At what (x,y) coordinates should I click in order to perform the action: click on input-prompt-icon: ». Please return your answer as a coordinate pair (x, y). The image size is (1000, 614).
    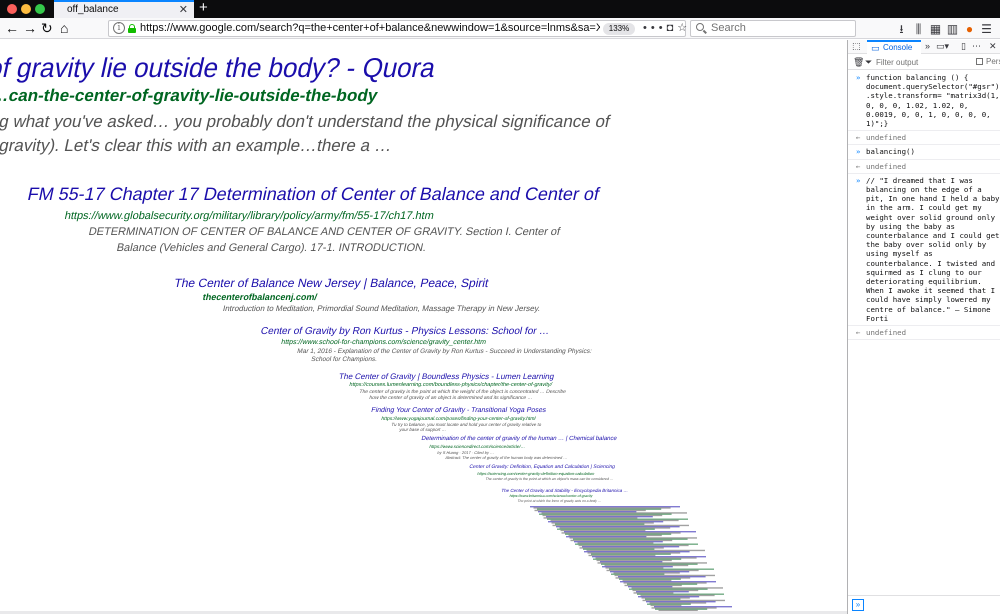
    Looking at the image, I should click on (858, 77).